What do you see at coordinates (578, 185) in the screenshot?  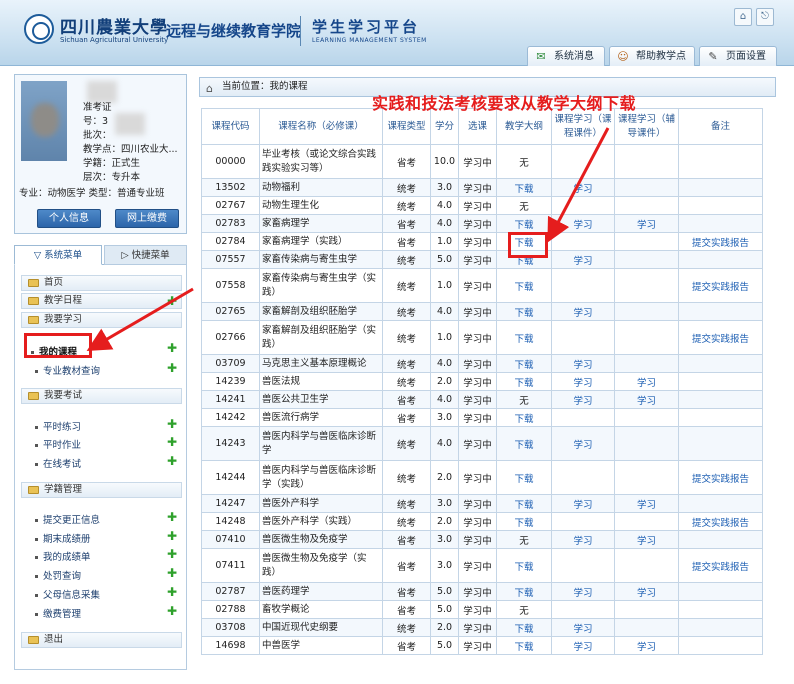 I see `arrow-to-download` at bounding box center [578, 185].